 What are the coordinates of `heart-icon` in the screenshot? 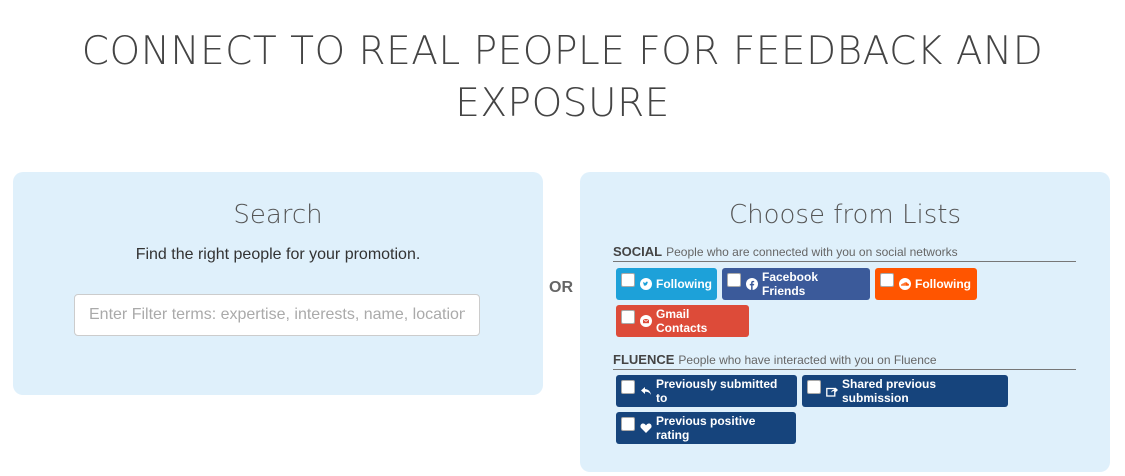 It's located at (646, 428).